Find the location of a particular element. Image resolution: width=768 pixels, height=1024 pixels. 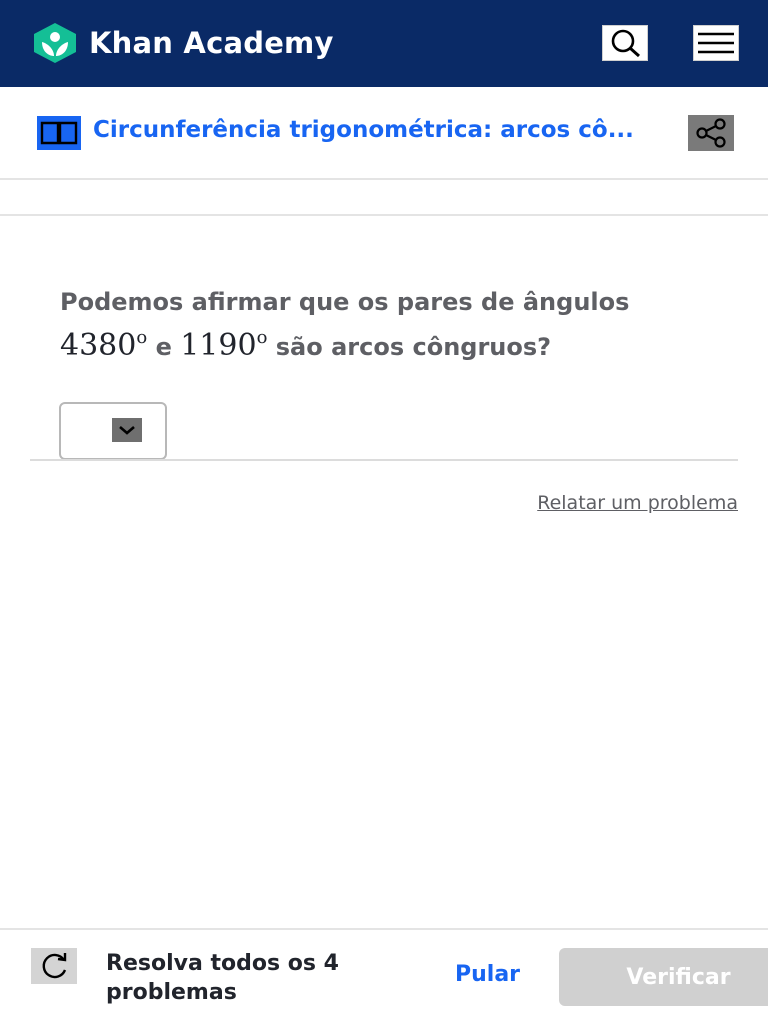

question-divider is located at coordinates (384, 460).